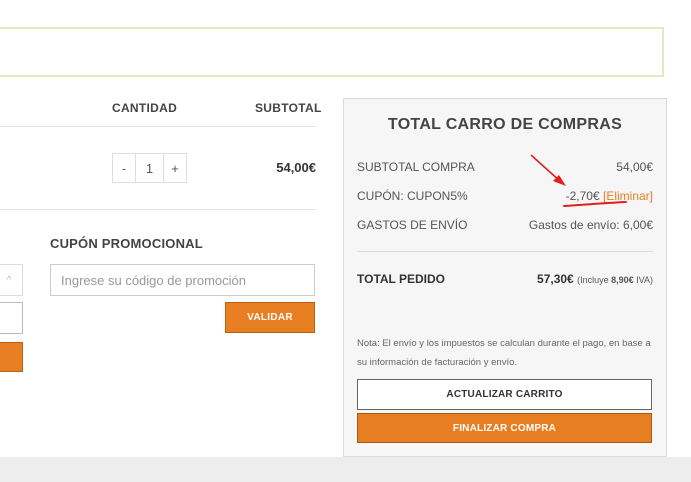 Image resolution: width=691 pixels, height=482 pixels. I want to click on table-header-divider, so click(158, 126).